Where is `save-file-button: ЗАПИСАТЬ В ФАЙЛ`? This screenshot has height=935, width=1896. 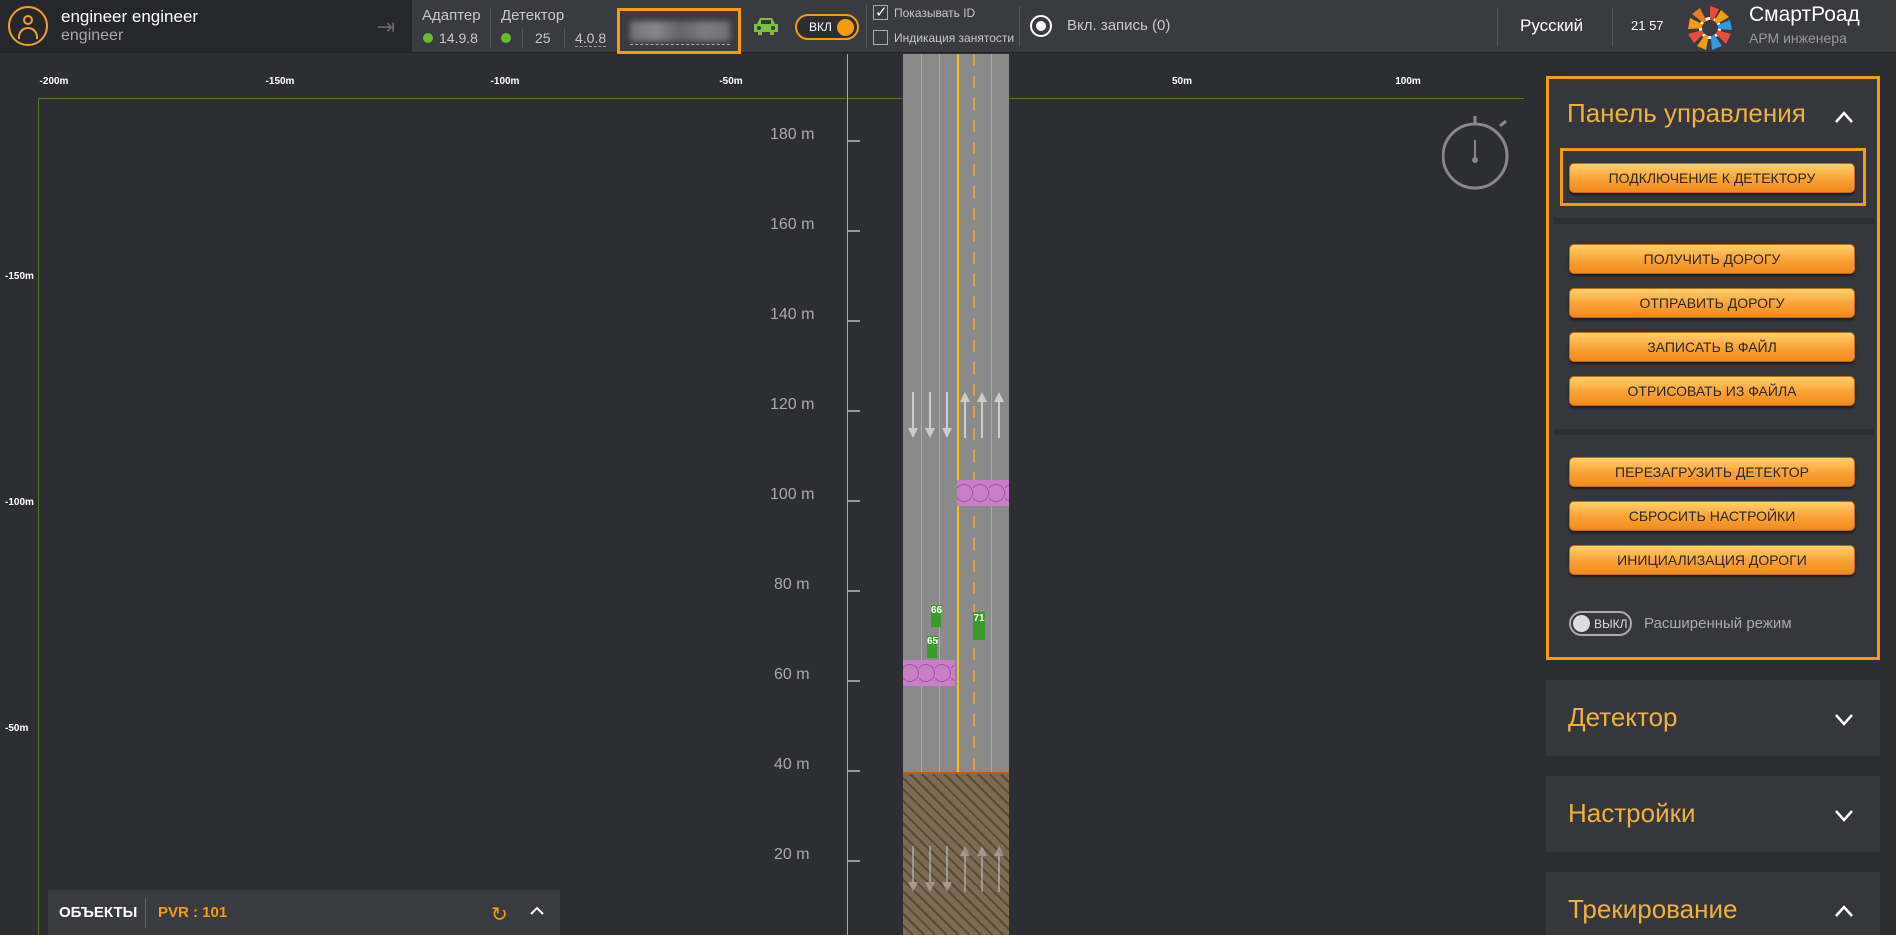
save-file-button: ЗАПИСАТЬ В ФАЙЛ is located at coordinates (1712, 347).